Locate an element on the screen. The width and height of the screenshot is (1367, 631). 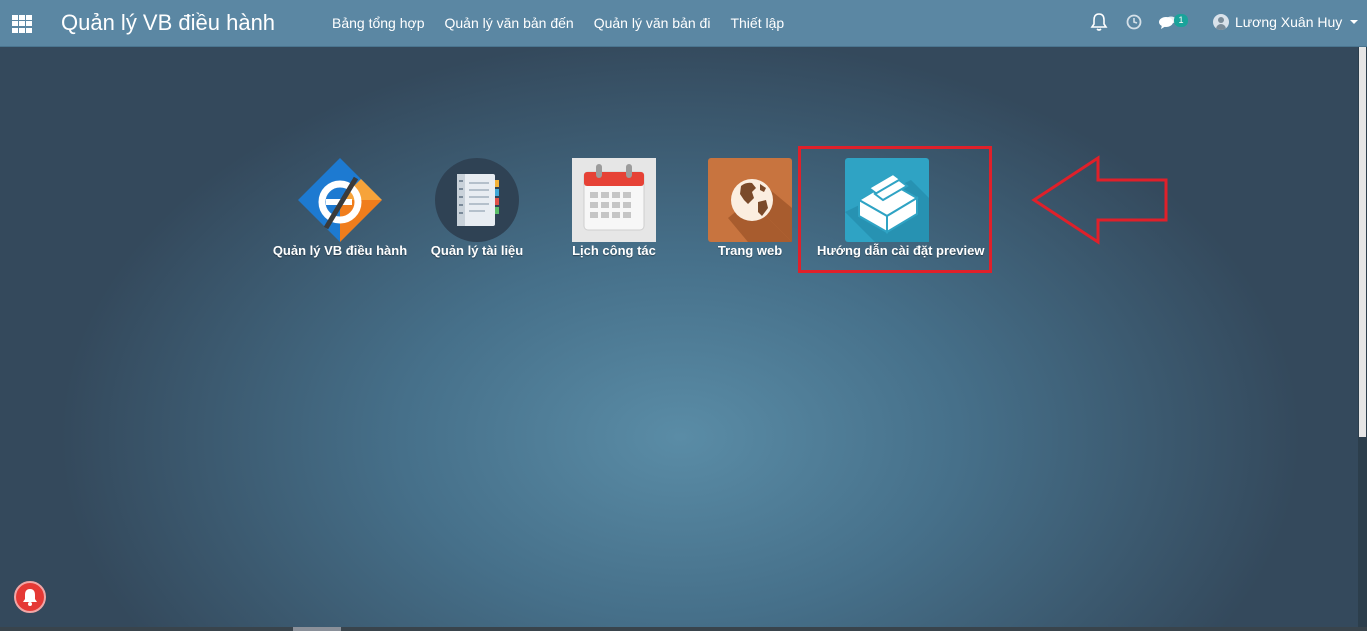
menu-item-outgoing-docs: Quản lý văn bản đi is located at coordinates (652, 23).